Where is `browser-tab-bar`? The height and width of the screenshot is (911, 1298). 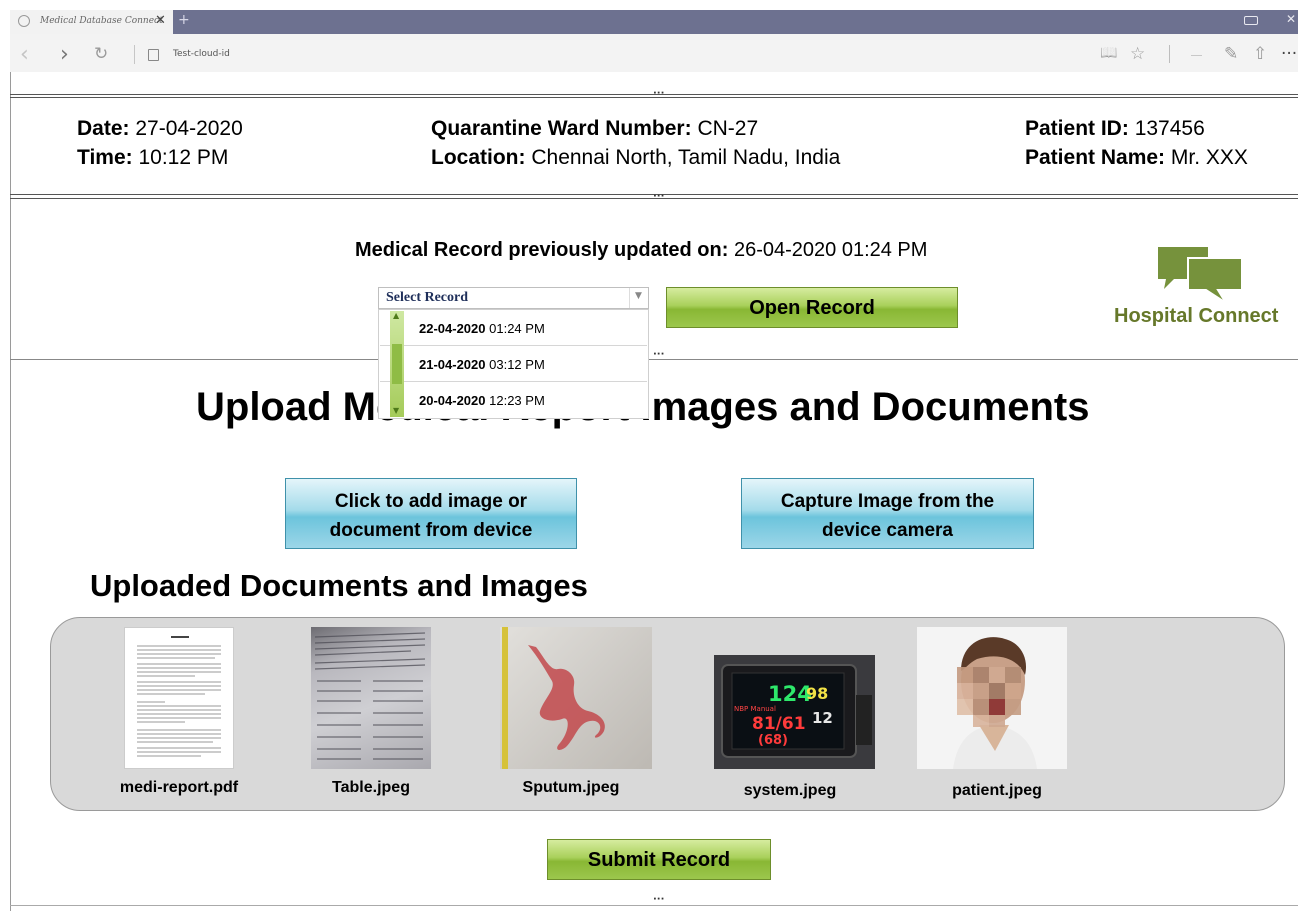 browser-tab-bar is located at coordinates (654, 22).